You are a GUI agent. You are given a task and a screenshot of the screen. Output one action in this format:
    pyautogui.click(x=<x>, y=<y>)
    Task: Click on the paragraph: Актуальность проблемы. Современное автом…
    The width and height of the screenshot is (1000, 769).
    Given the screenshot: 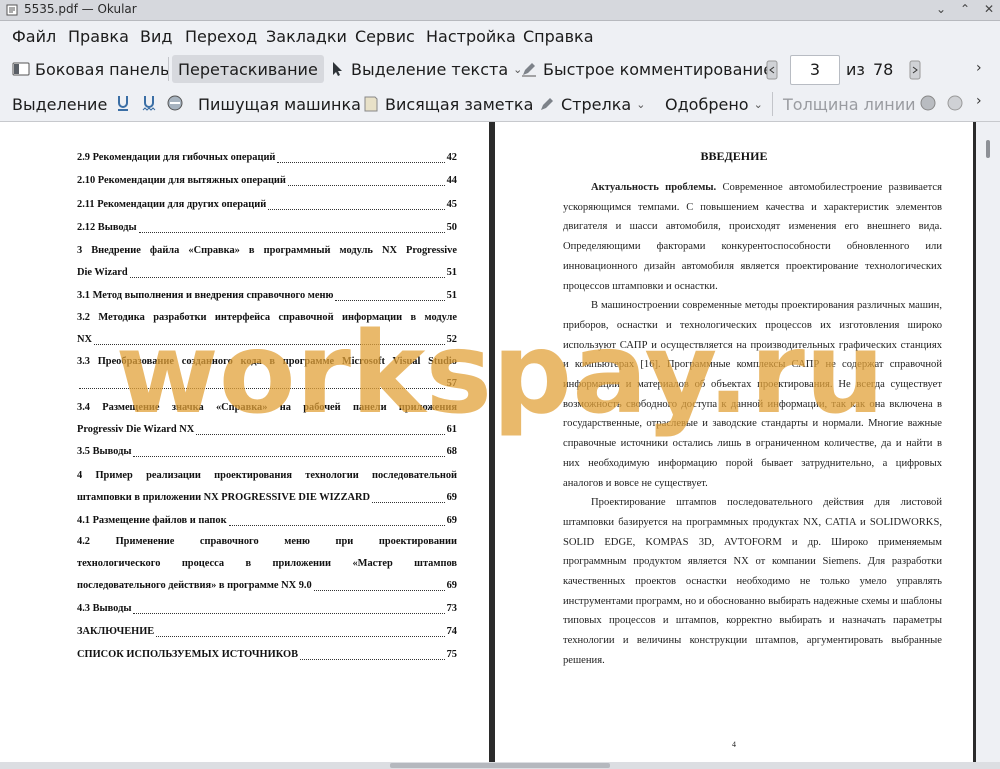 What is the action you would take?
    pyautogui.click(x=753, y=237)
    